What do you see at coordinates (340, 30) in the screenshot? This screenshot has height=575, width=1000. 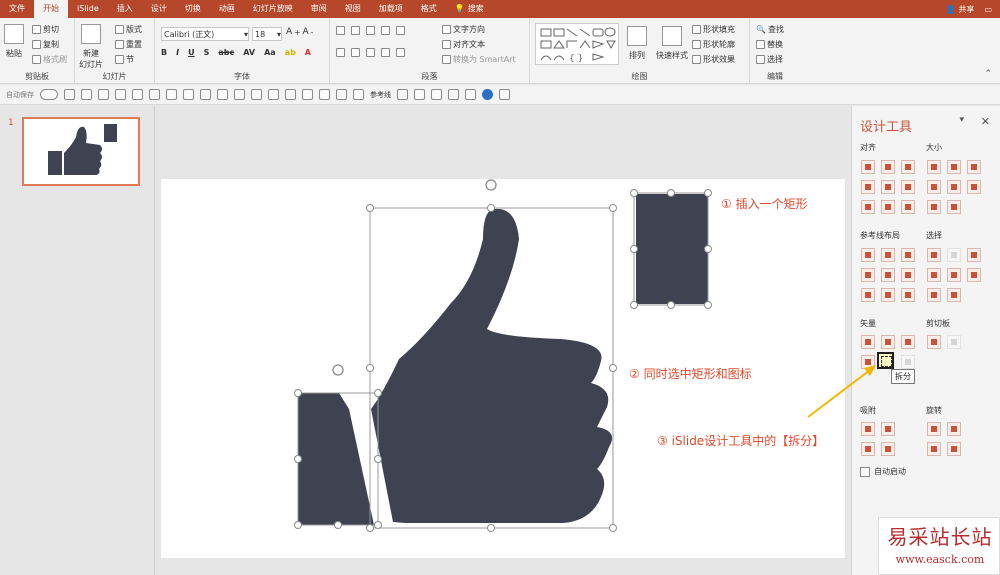 I see `bullets-icon` at bounding box center [340, 30].